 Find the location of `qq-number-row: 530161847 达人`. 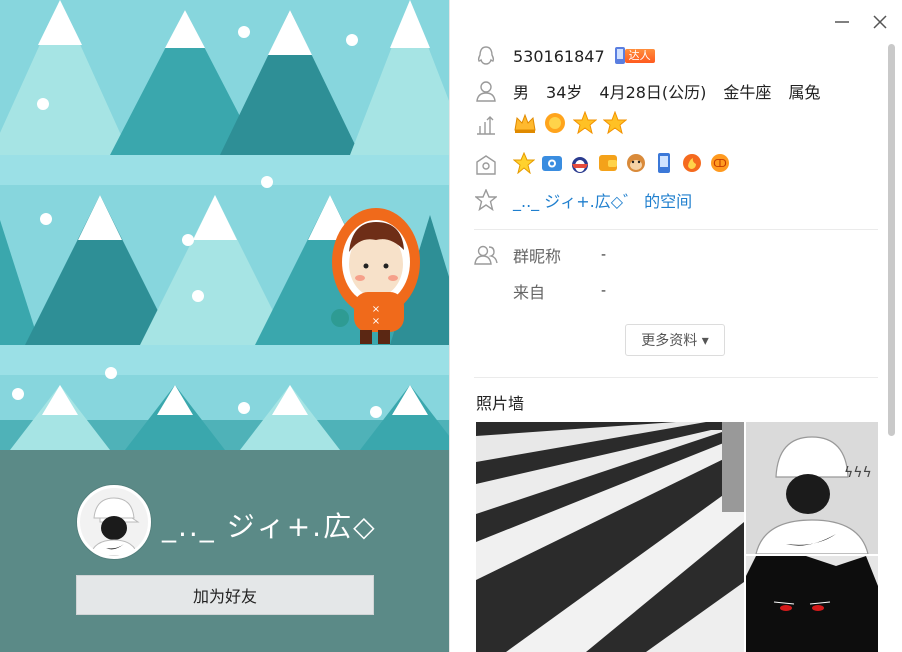

qq-number-row: 530161847 达人 is located at coordinates (564, 56).